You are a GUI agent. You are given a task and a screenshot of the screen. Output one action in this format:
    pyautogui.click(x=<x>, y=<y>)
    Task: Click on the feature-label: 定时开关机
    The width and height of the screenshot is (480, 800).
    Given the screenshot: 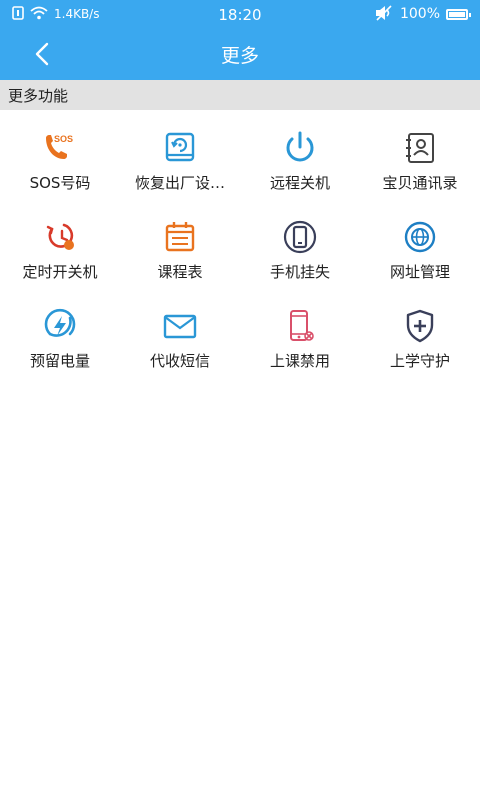 What is the action you would take?
    pyautogui.click(x=60, y=272)
    